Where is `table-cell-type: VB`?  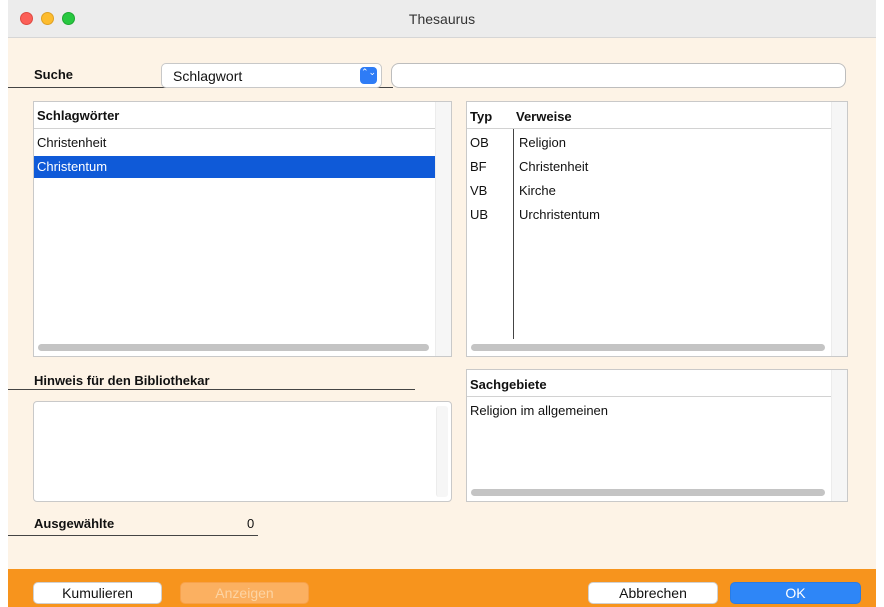
table-cell-type: VB is located at coordinates (479, 190).